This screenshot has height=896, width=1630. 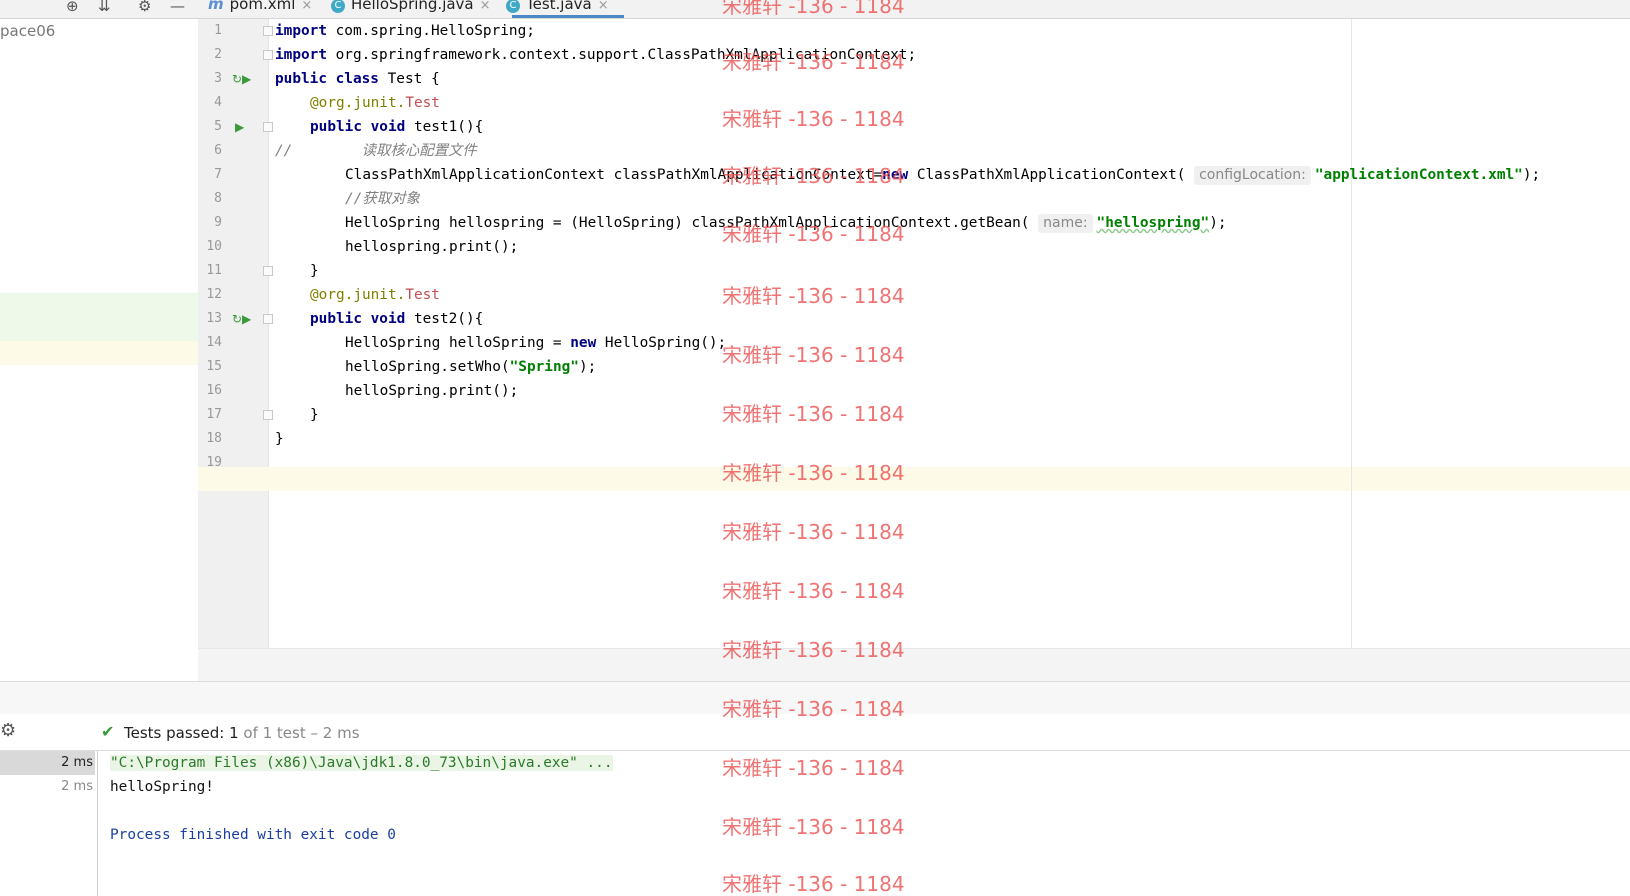 What do you see at coordinates (358, 127) in the screenshot?
I see `keyword: public void` at bounding box center [358, 127].